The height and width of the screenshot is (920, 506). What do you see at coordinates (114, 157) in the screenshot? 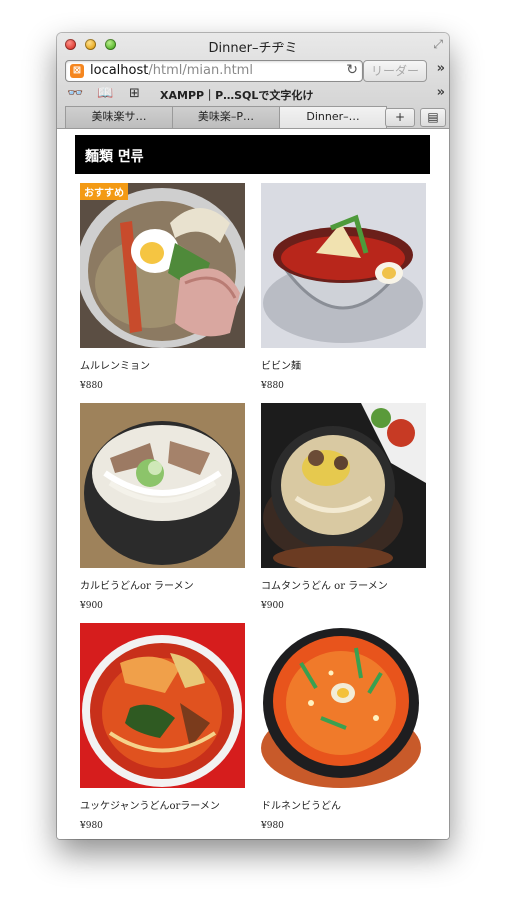
I see `section-title: 麵類 면류` at bounding box center [114, 157].